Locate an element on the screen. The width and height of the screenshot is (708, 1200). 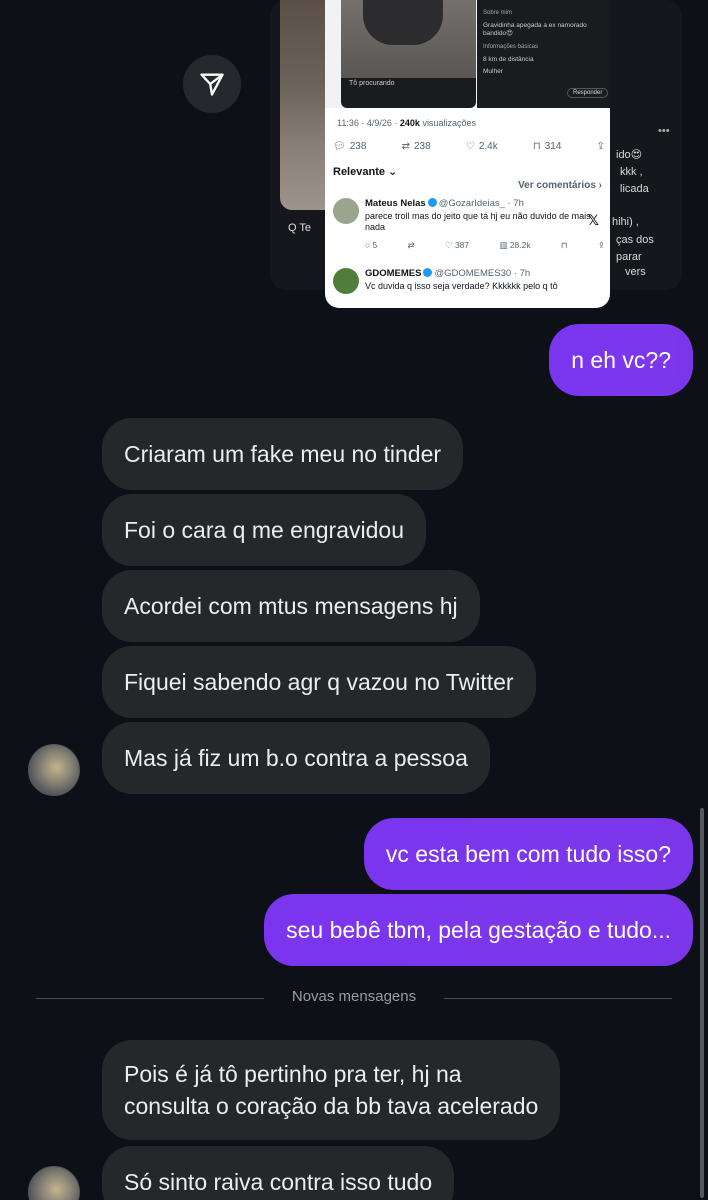
message-sent: n eh vc?? is located at coordinates (621, 360).